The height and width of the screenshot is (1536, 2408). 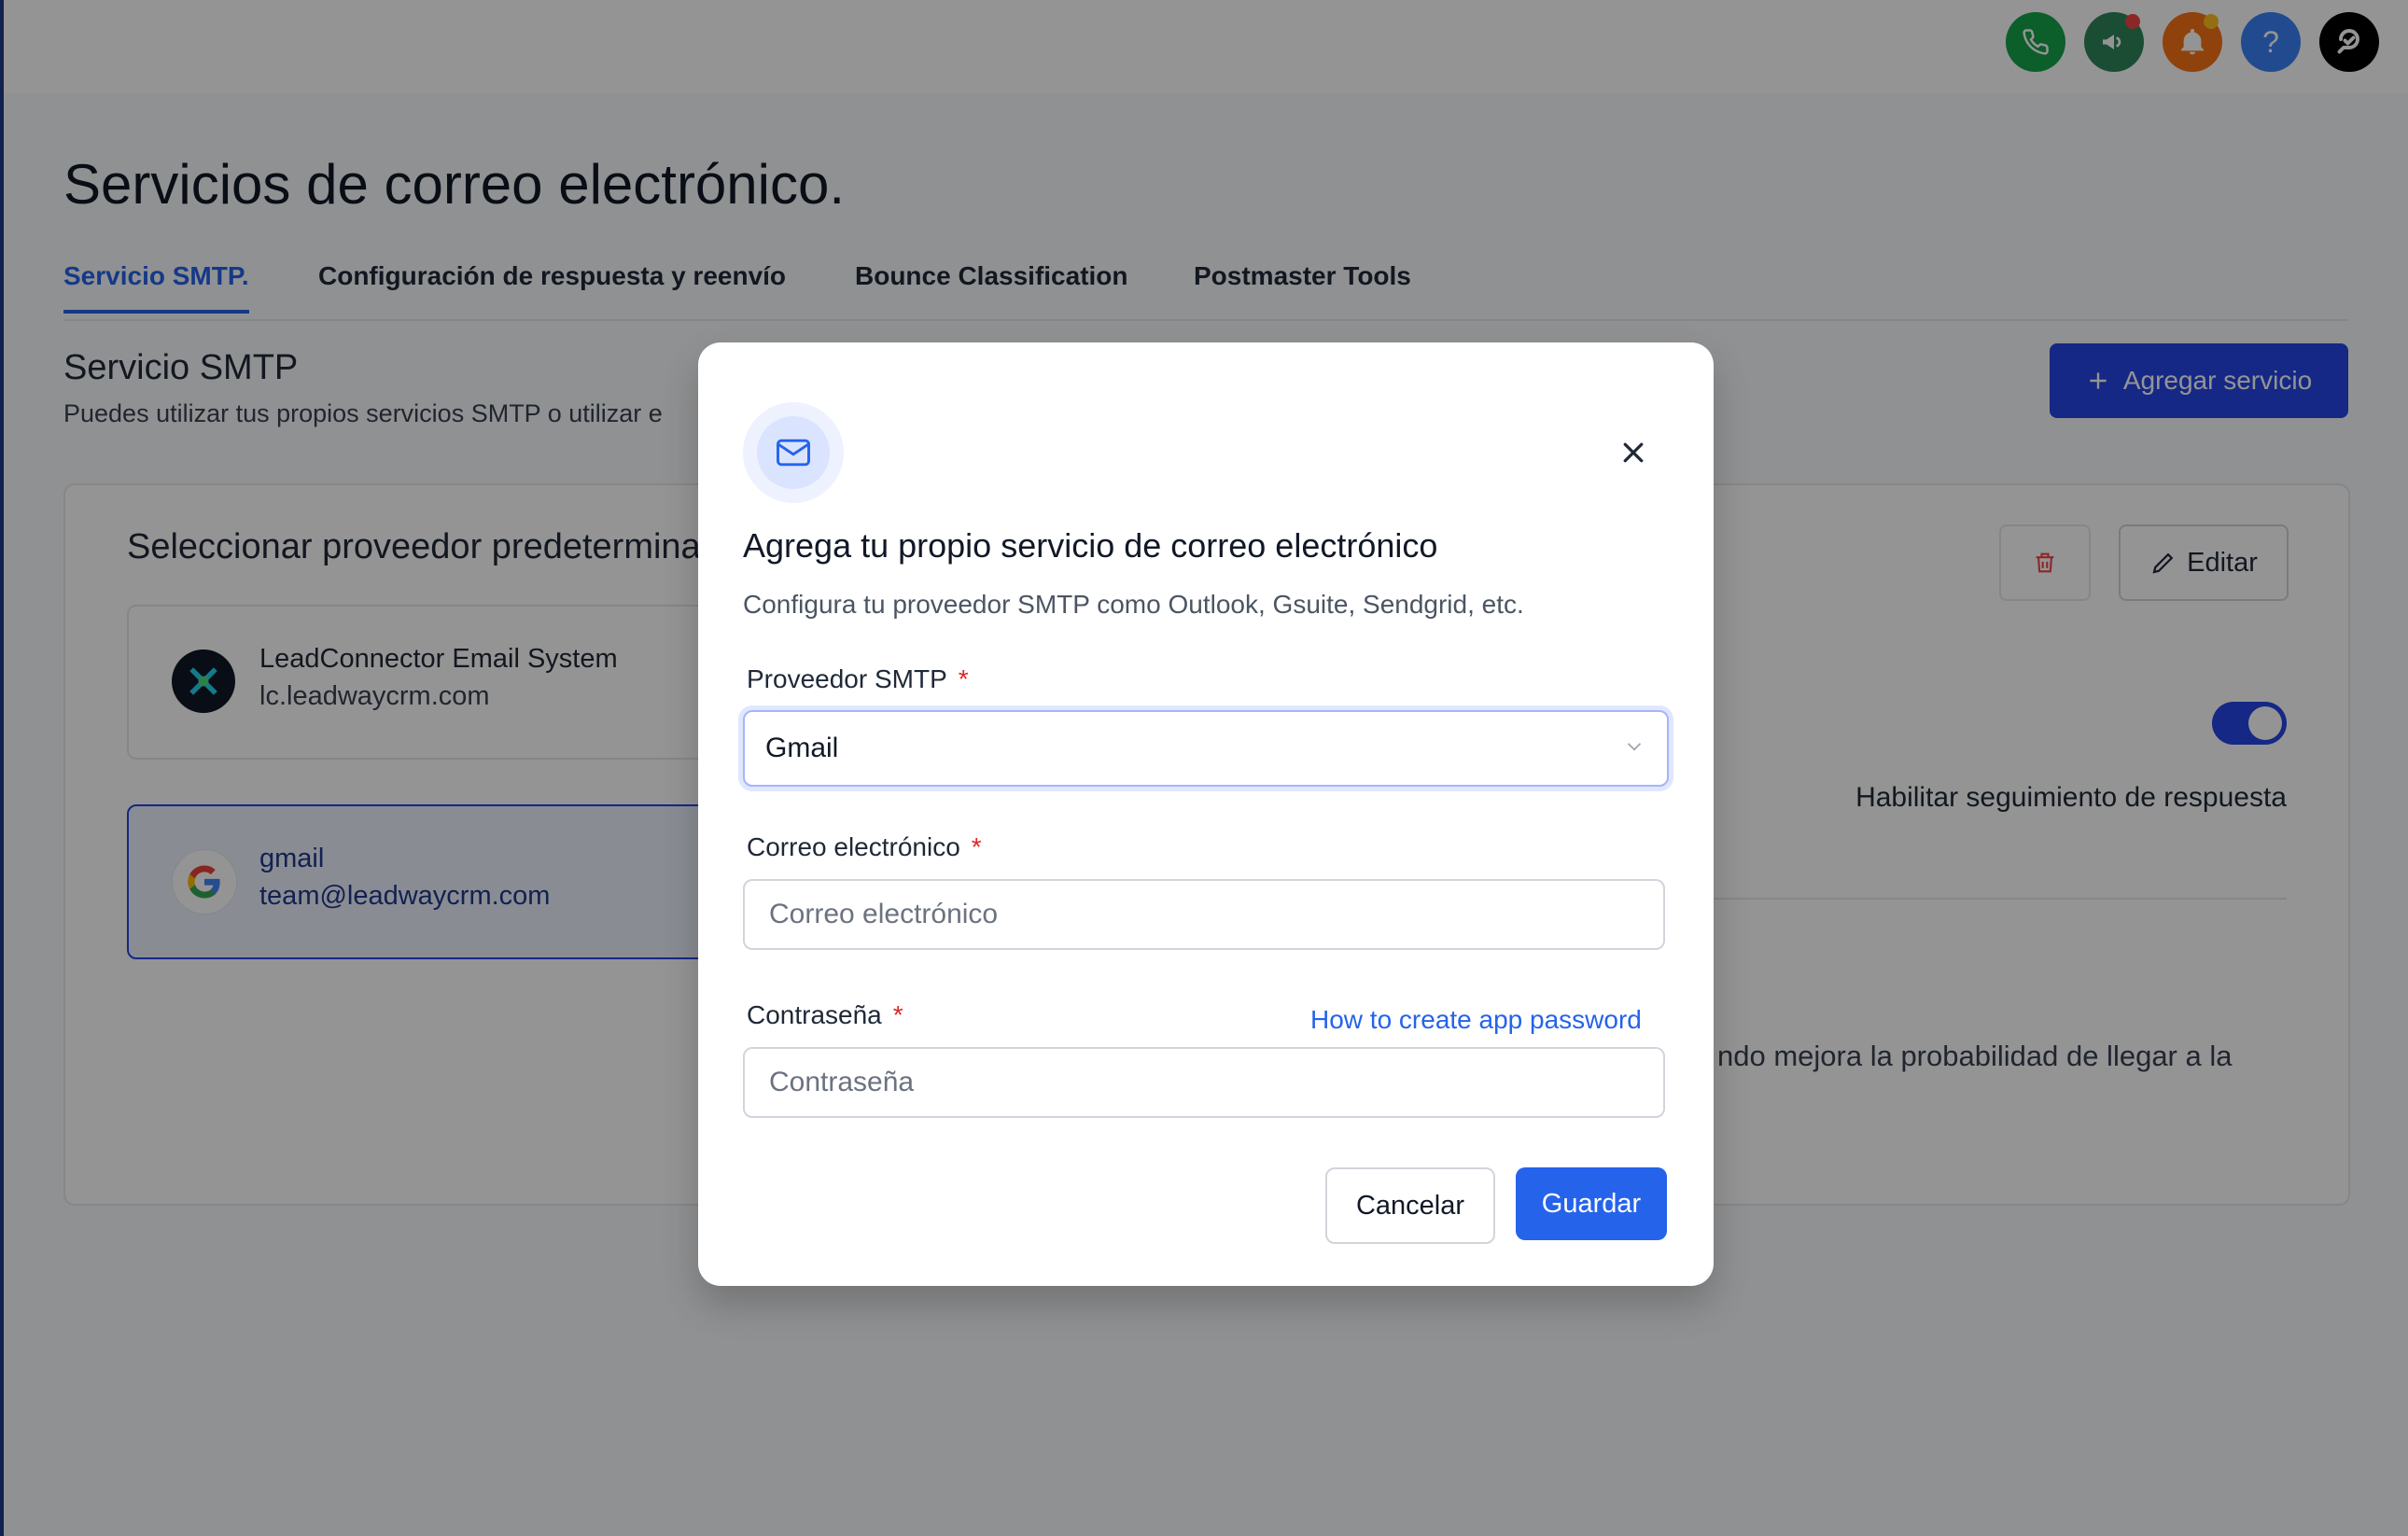 I want to click on smtp-provider-label-text: Proveedor SMTP, so click(x=847, y=678).